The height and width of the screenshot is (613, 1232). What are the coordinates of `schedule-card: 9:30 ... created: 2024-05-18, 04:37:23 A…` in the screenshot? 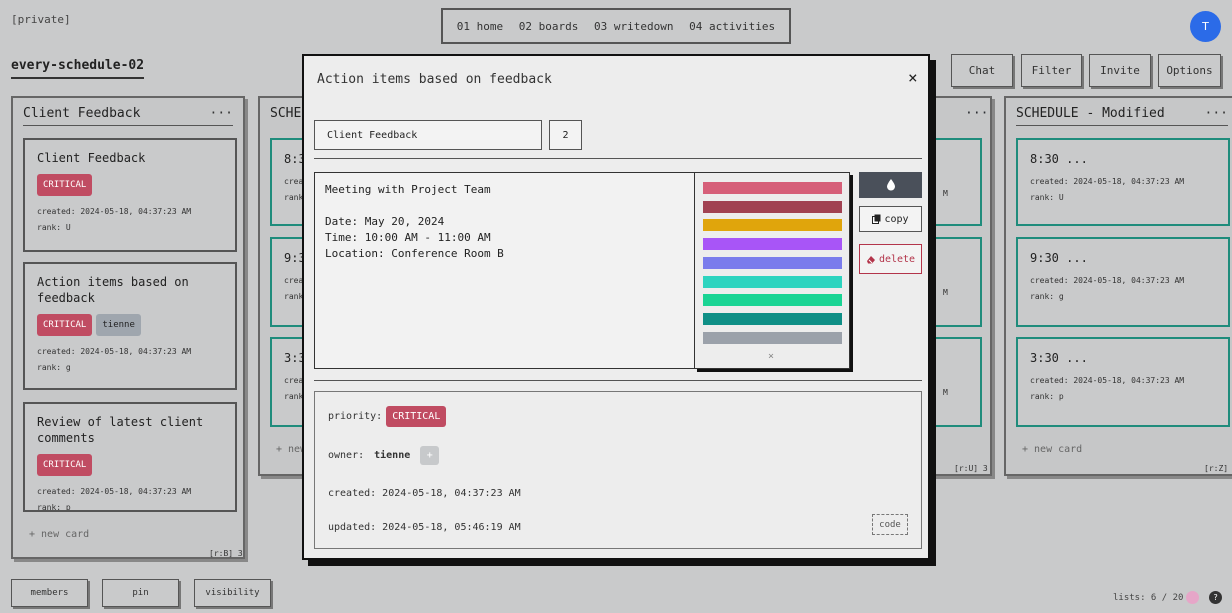 It's located at (1123, 282).